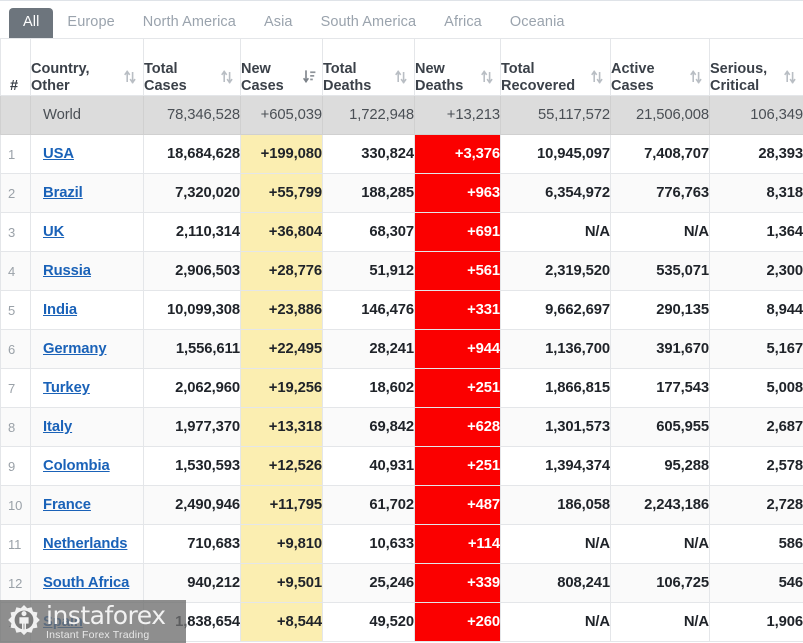 The height and width of the screenshot is (643, 803). Describe the element at coordinates (555, 193) in the screenshot. I see `cell-total-recovered: 6,354,972` at that location.